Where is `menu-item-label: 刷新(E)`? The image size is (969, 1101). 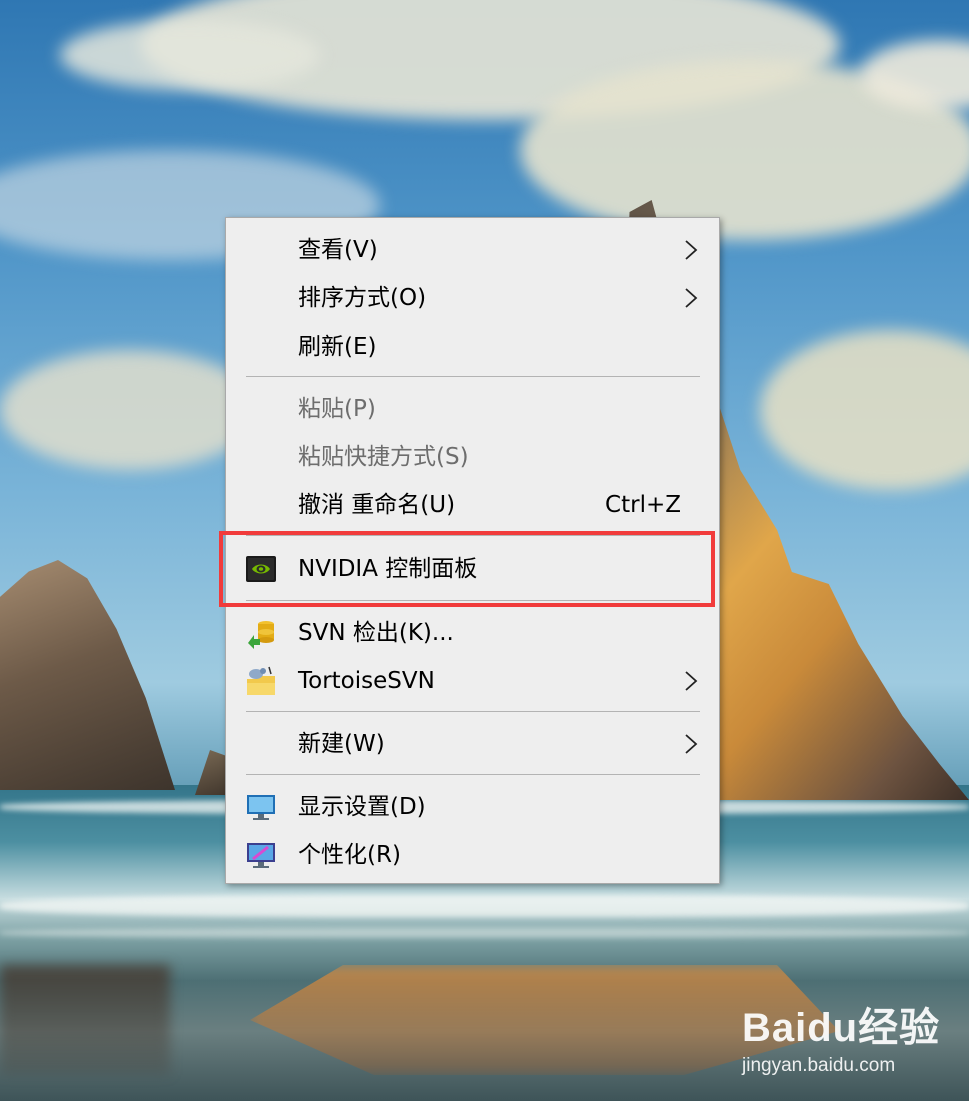
menu-item-label: 刷新(E) is located at coordinates (337, 347).